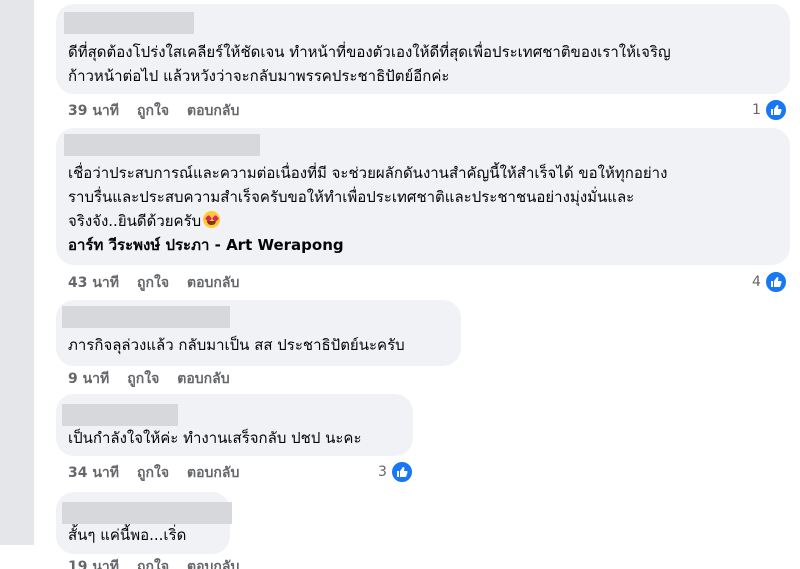 The width and height of the screenshot is (800, 569). Describe the element at coordinates (756, 282) in the screenshot. I see `reaction-count: 4` at that location.